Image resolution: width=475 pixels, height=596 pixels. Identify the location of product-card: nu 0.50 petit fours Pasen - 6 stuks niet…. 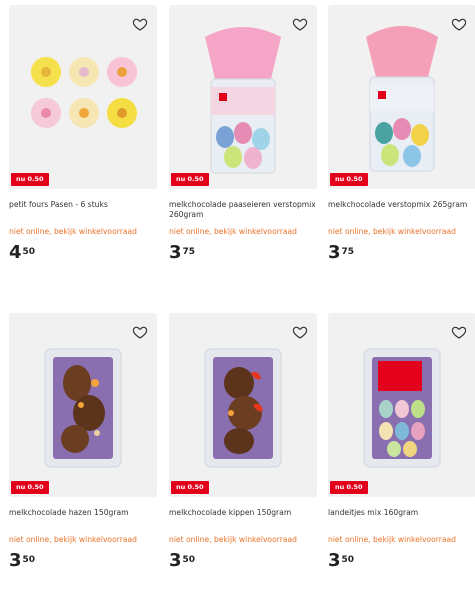
(83, 134).